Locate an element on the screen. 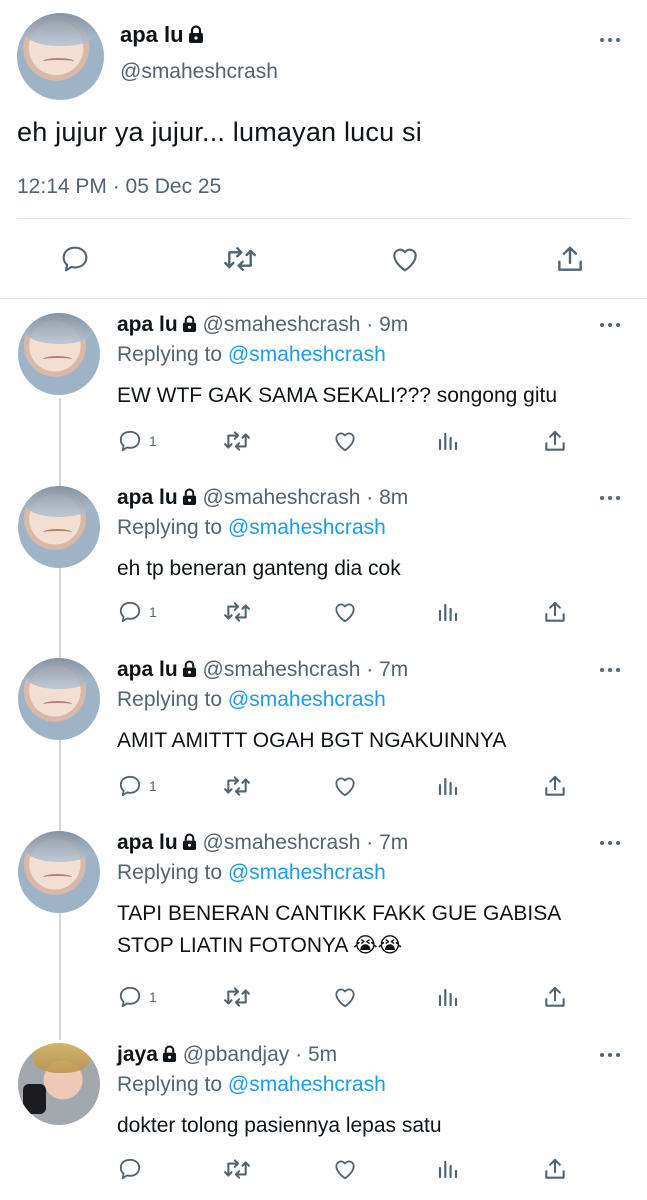 The height and width of the screenshot is (1200, 647). author-handle: @smaheshcrash is located at coordinates (199, 72).